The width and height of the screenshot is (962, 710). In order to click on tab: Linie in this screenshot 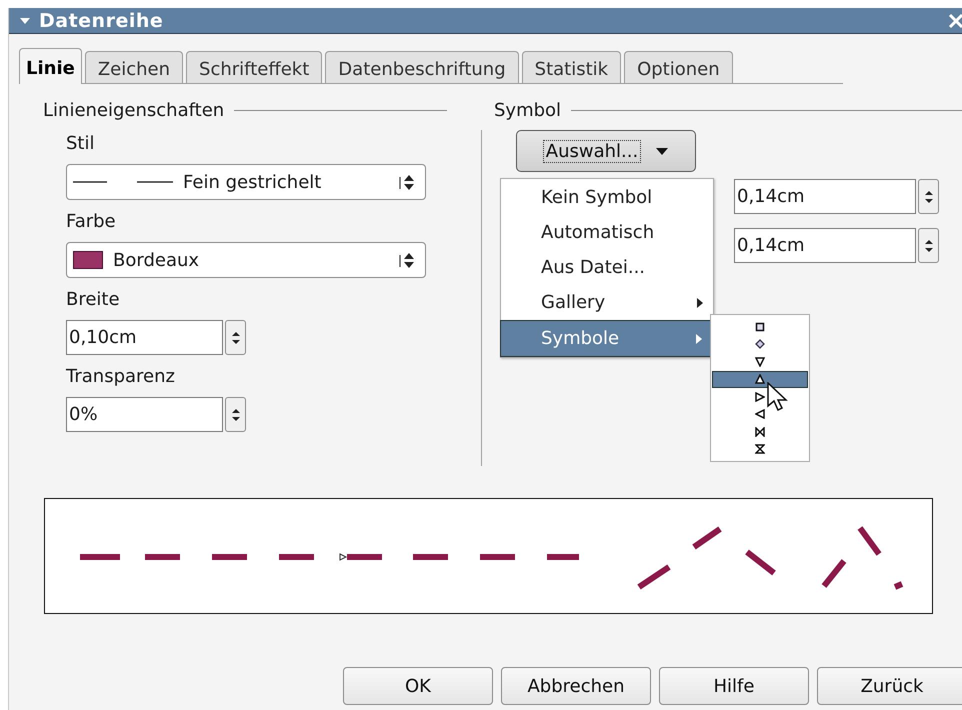, I will do `click(50, 66)`.